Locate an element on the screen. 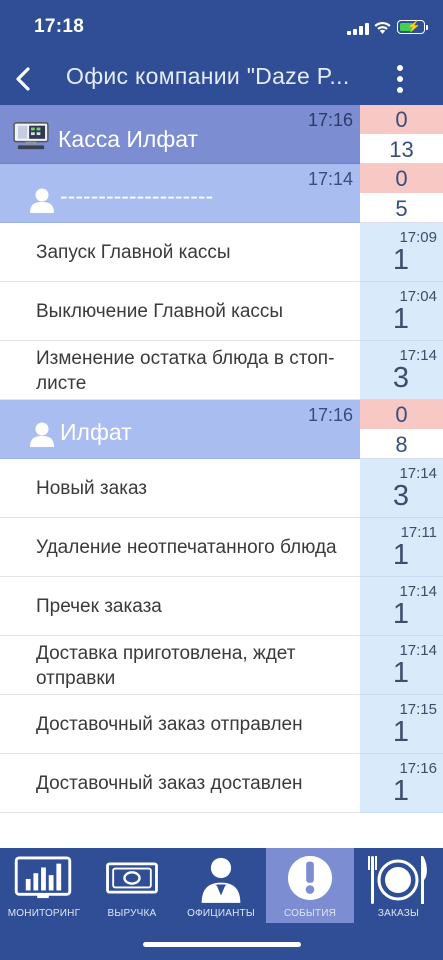 The image size is (443, 960). group-counters: 0 8 is located at coordinates (401, 429).